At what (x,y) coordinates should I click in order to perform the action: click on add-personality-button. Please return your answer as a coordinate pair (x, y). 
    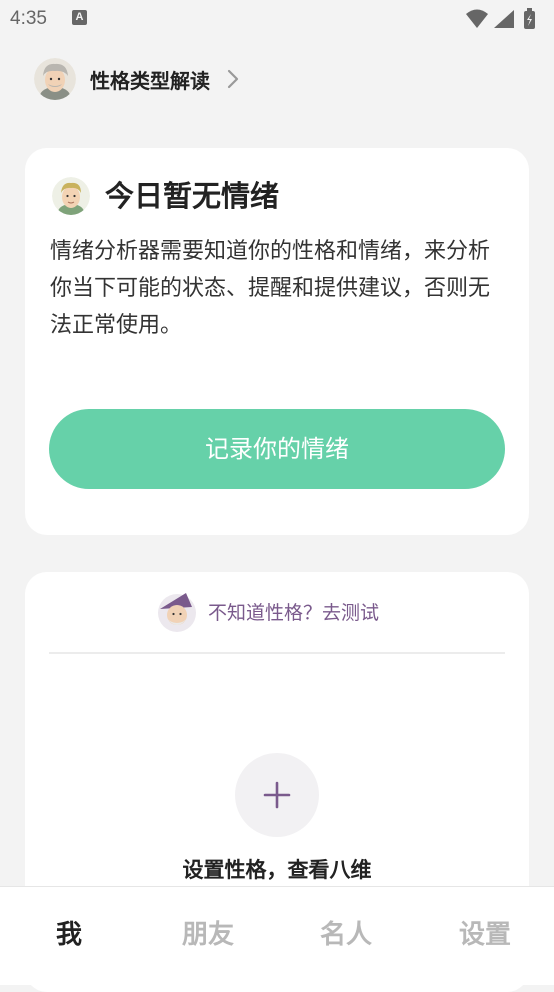
    Looking at the image, I should click on (277, 795).